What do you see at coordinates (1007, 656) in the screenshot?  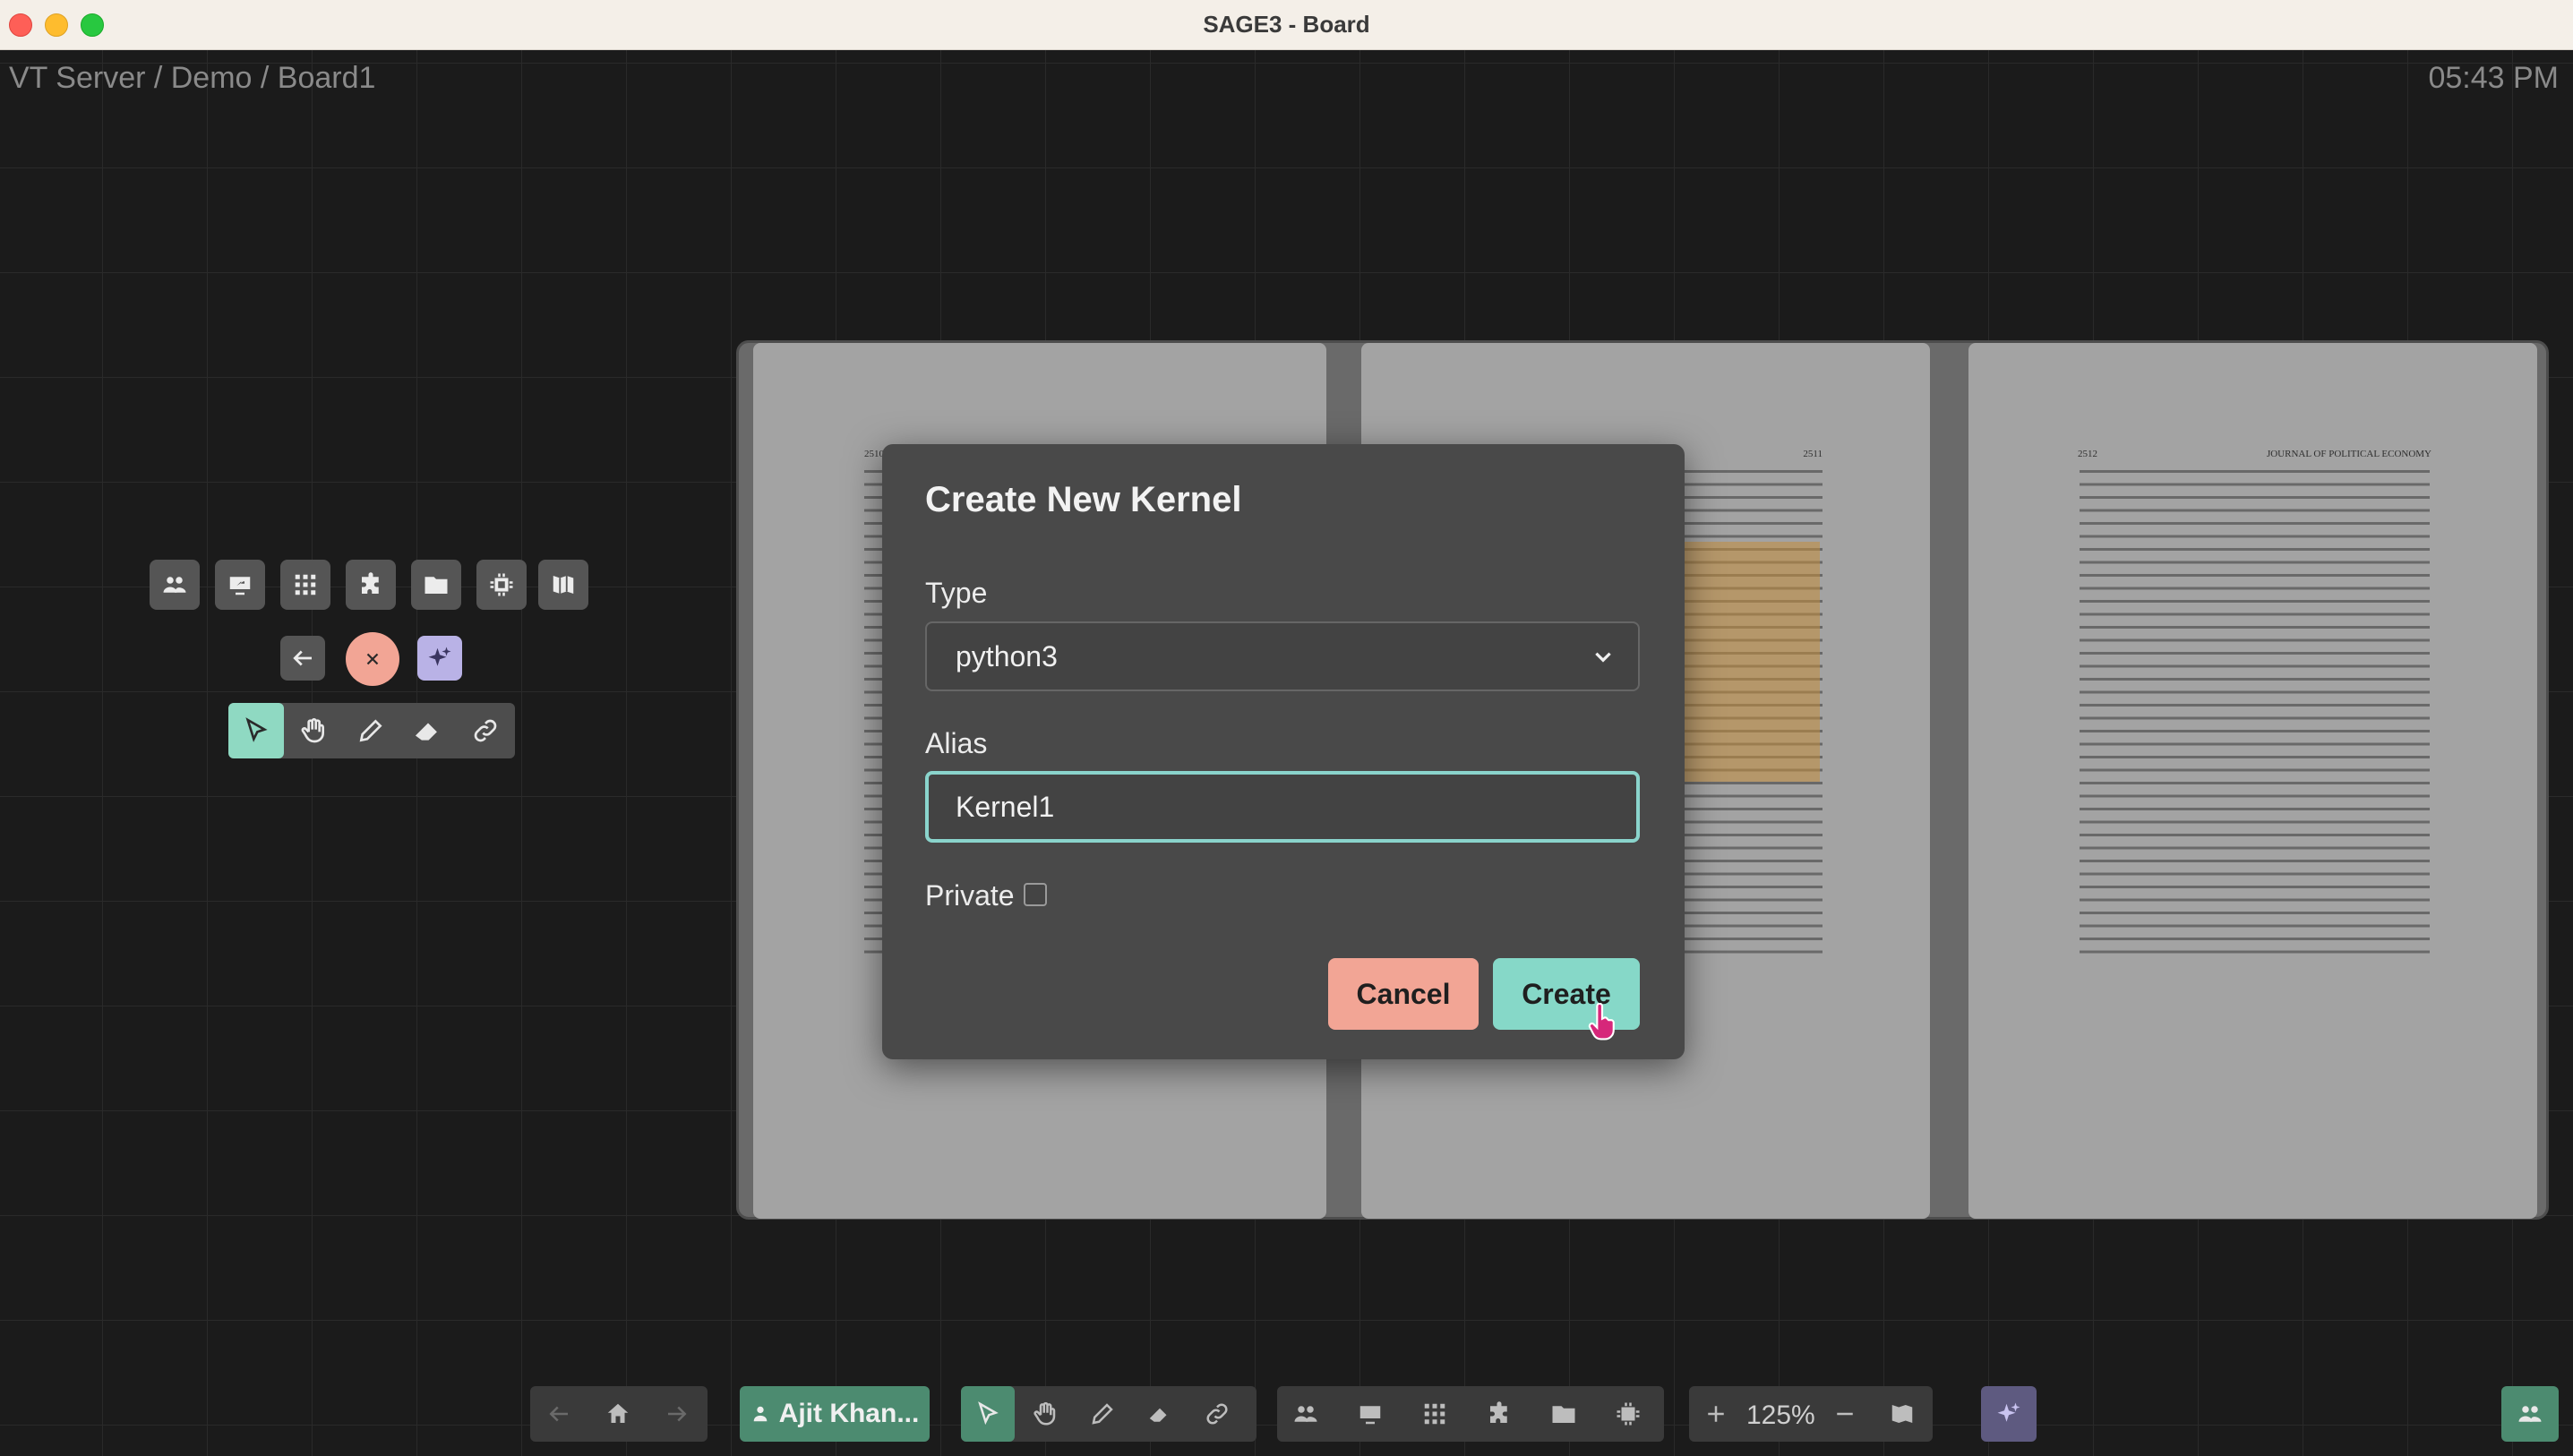 I see `type-select-value: python3` at bounding box center [1007, 656].